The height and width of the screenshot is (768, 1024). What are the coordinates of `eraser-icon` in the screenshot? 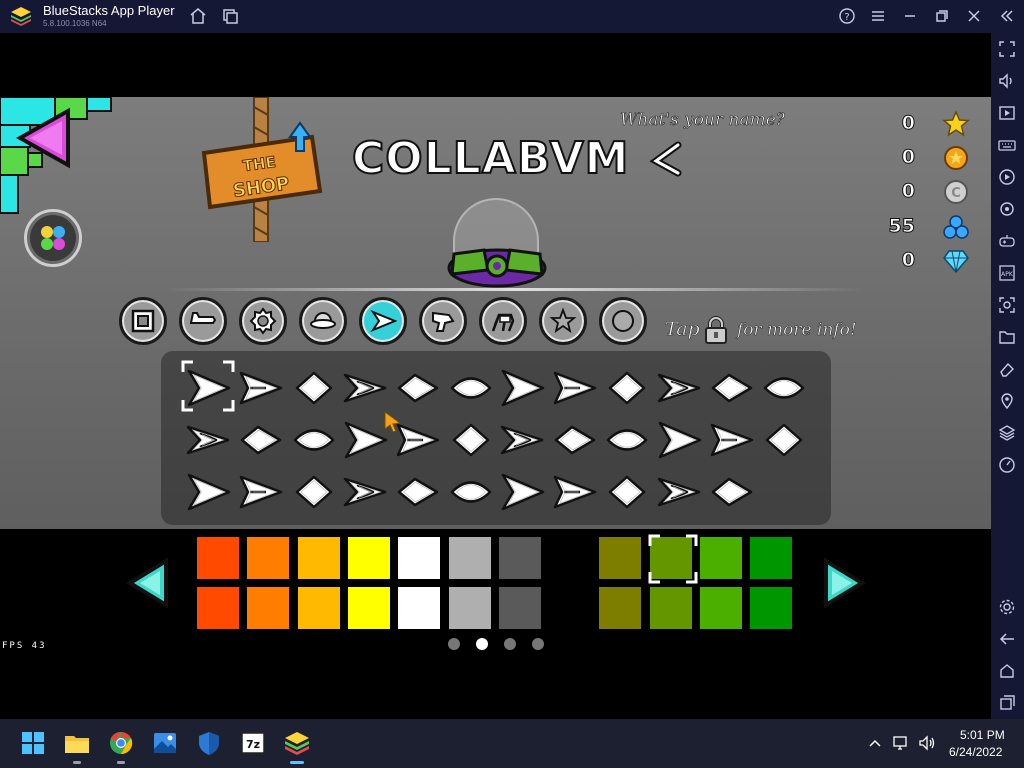 It's located at (1007, 369).